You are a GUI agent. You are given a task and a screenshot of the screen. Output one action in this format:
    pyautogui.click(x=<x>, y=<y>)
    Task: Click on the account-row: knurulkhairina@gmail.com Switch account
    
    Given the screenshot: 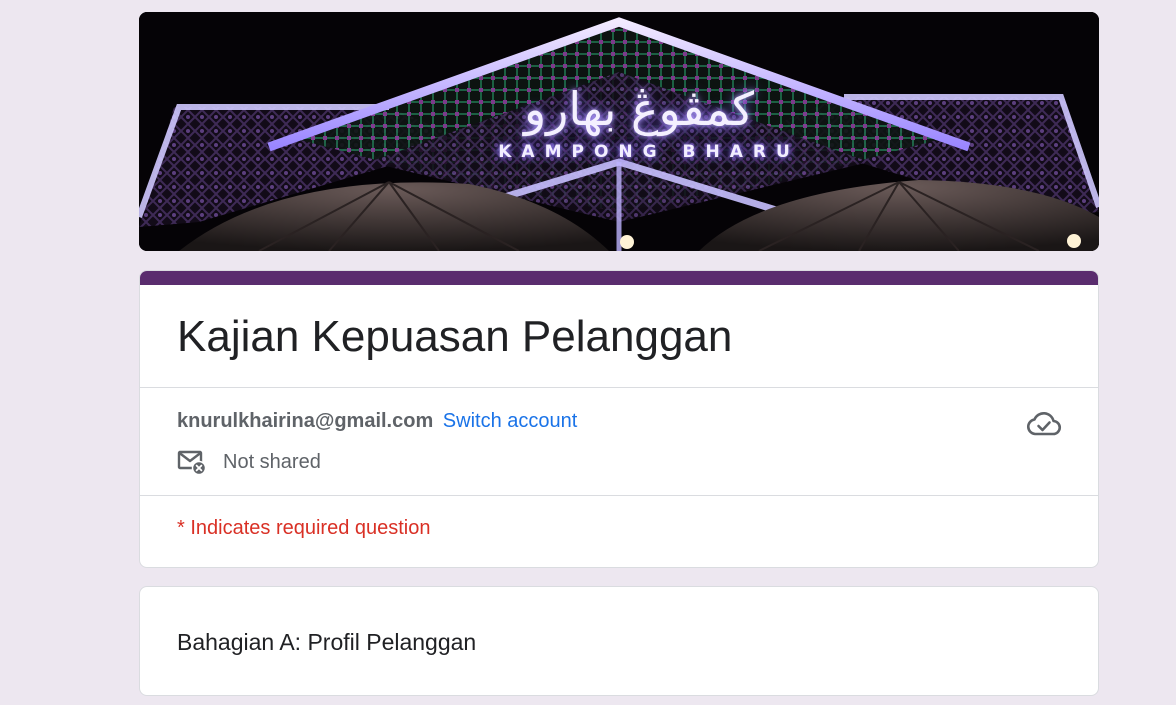 What is the action you would take?
    pyautogui.click(x=377, y=421)
    